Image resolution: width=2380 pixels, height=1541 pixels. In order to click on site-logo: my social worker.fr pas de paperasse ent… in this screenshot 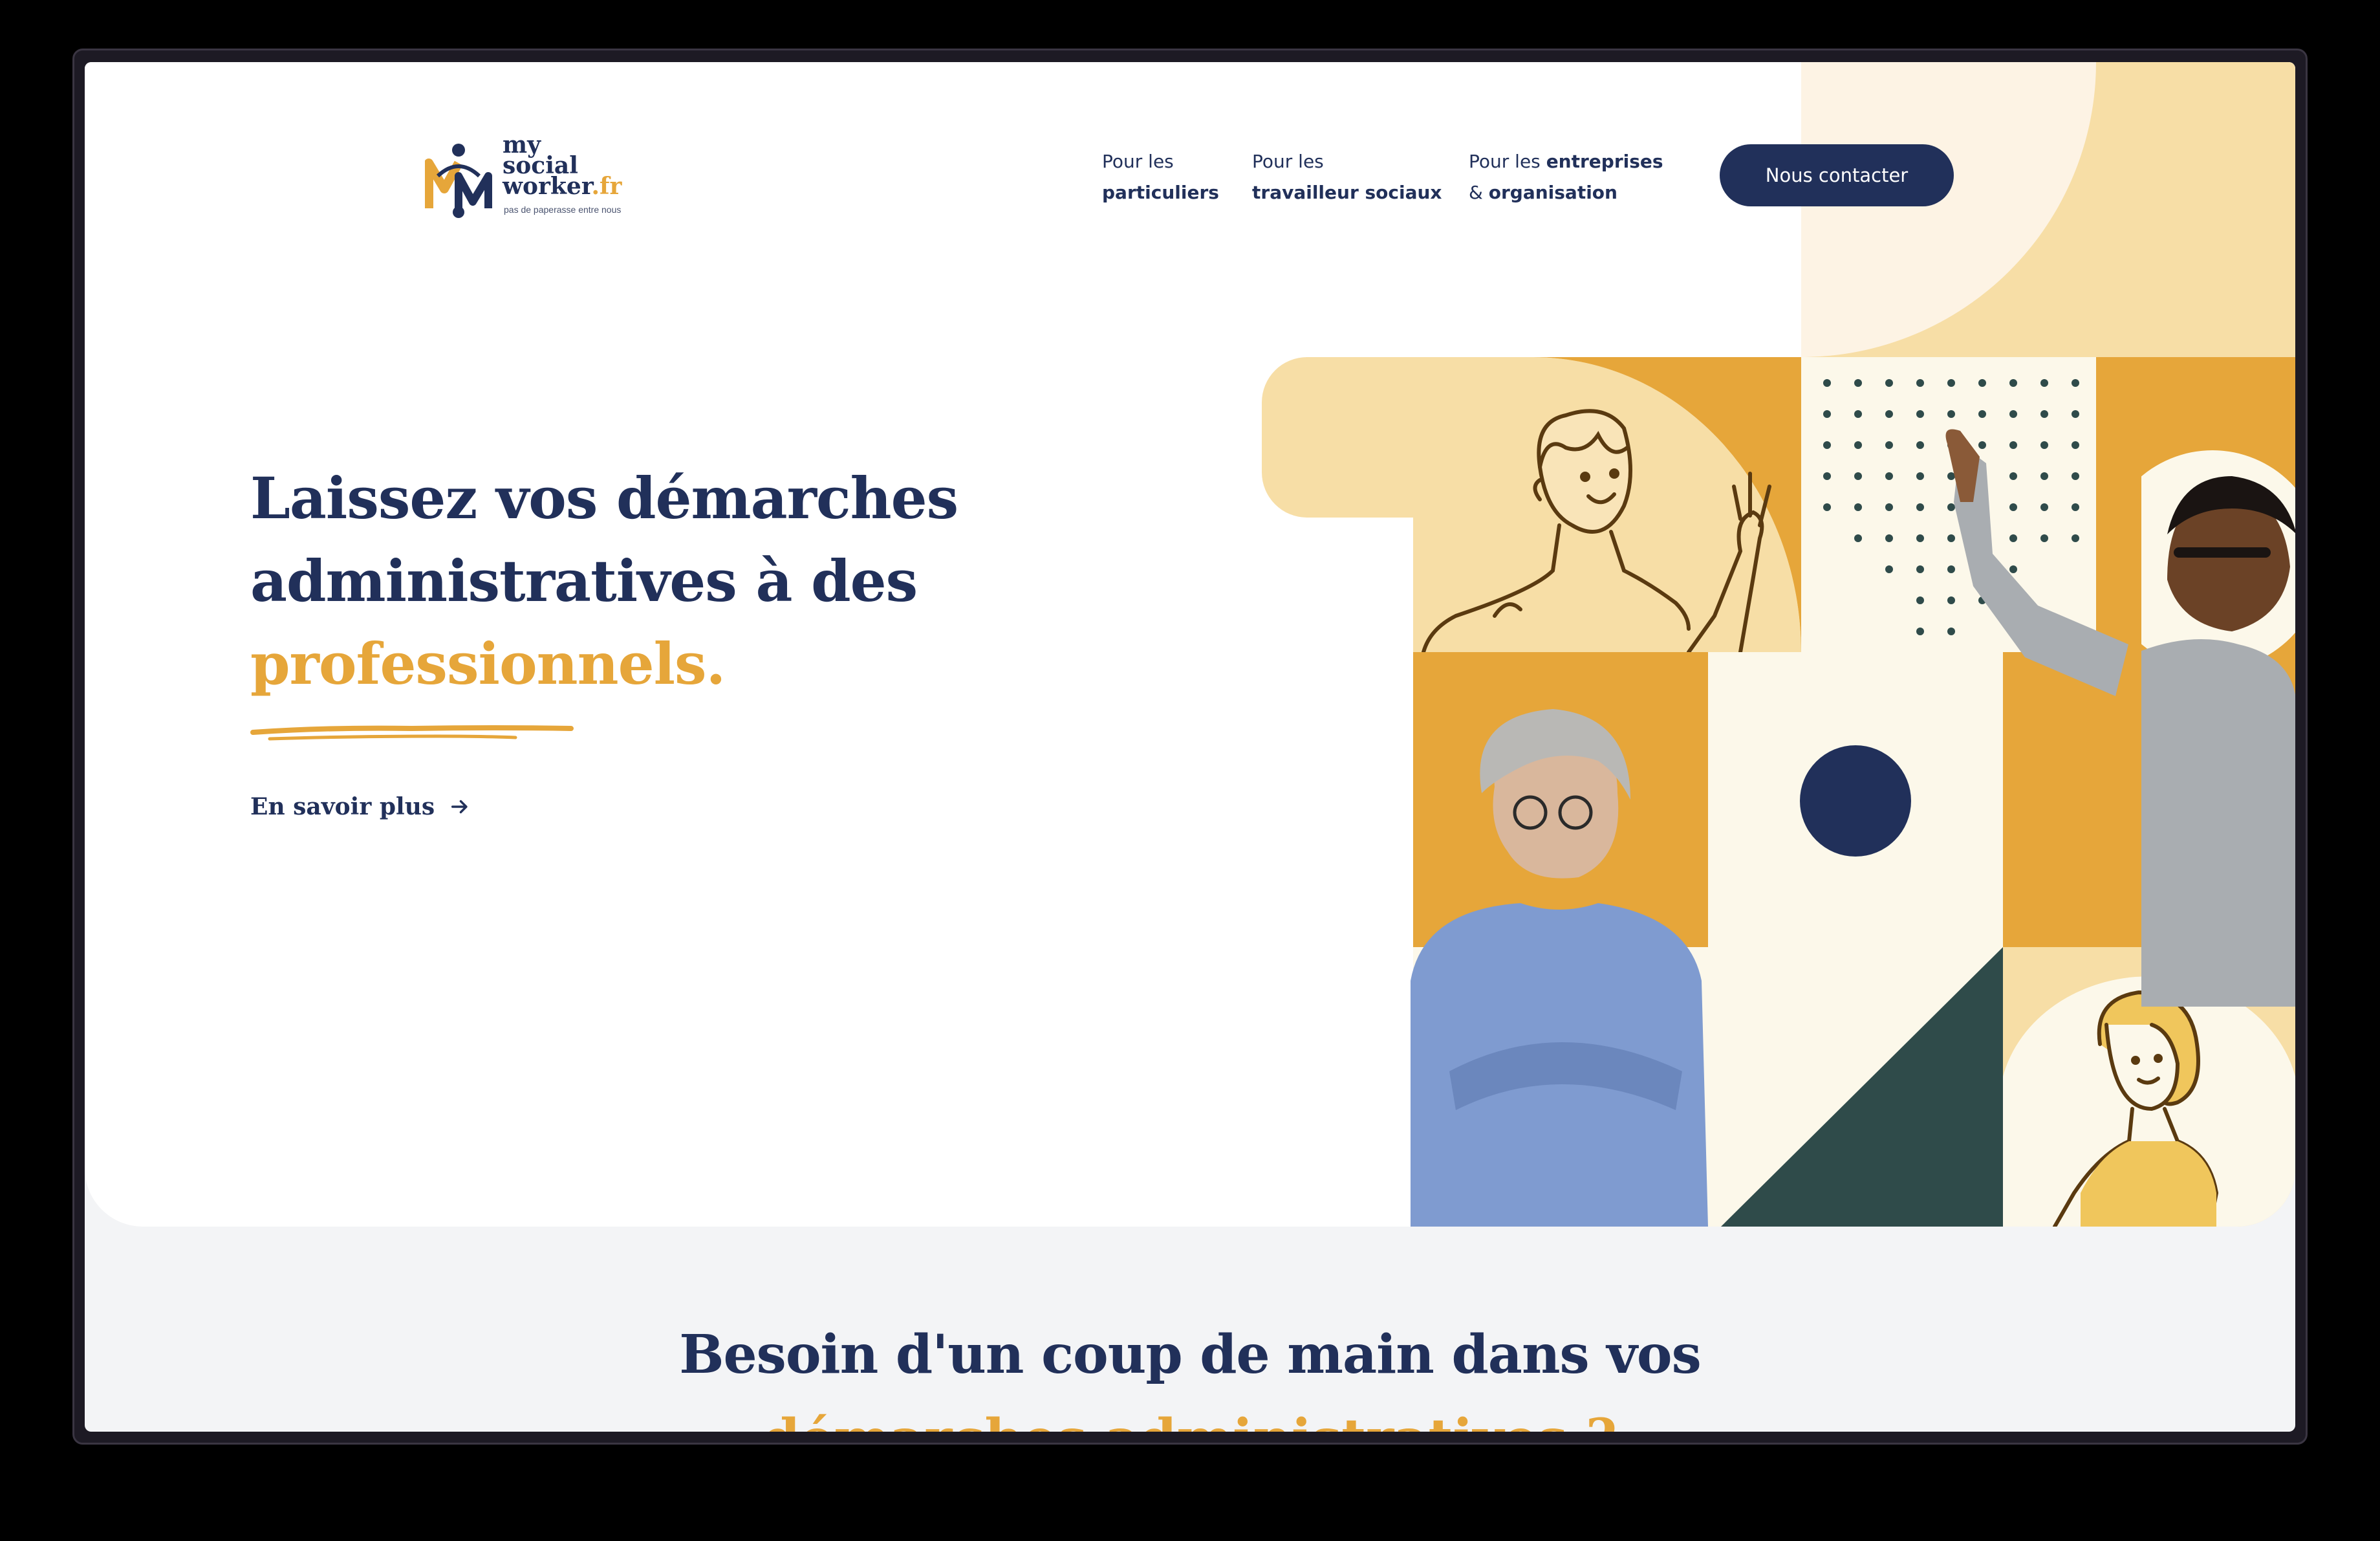, I will do `click(535, 176)`.